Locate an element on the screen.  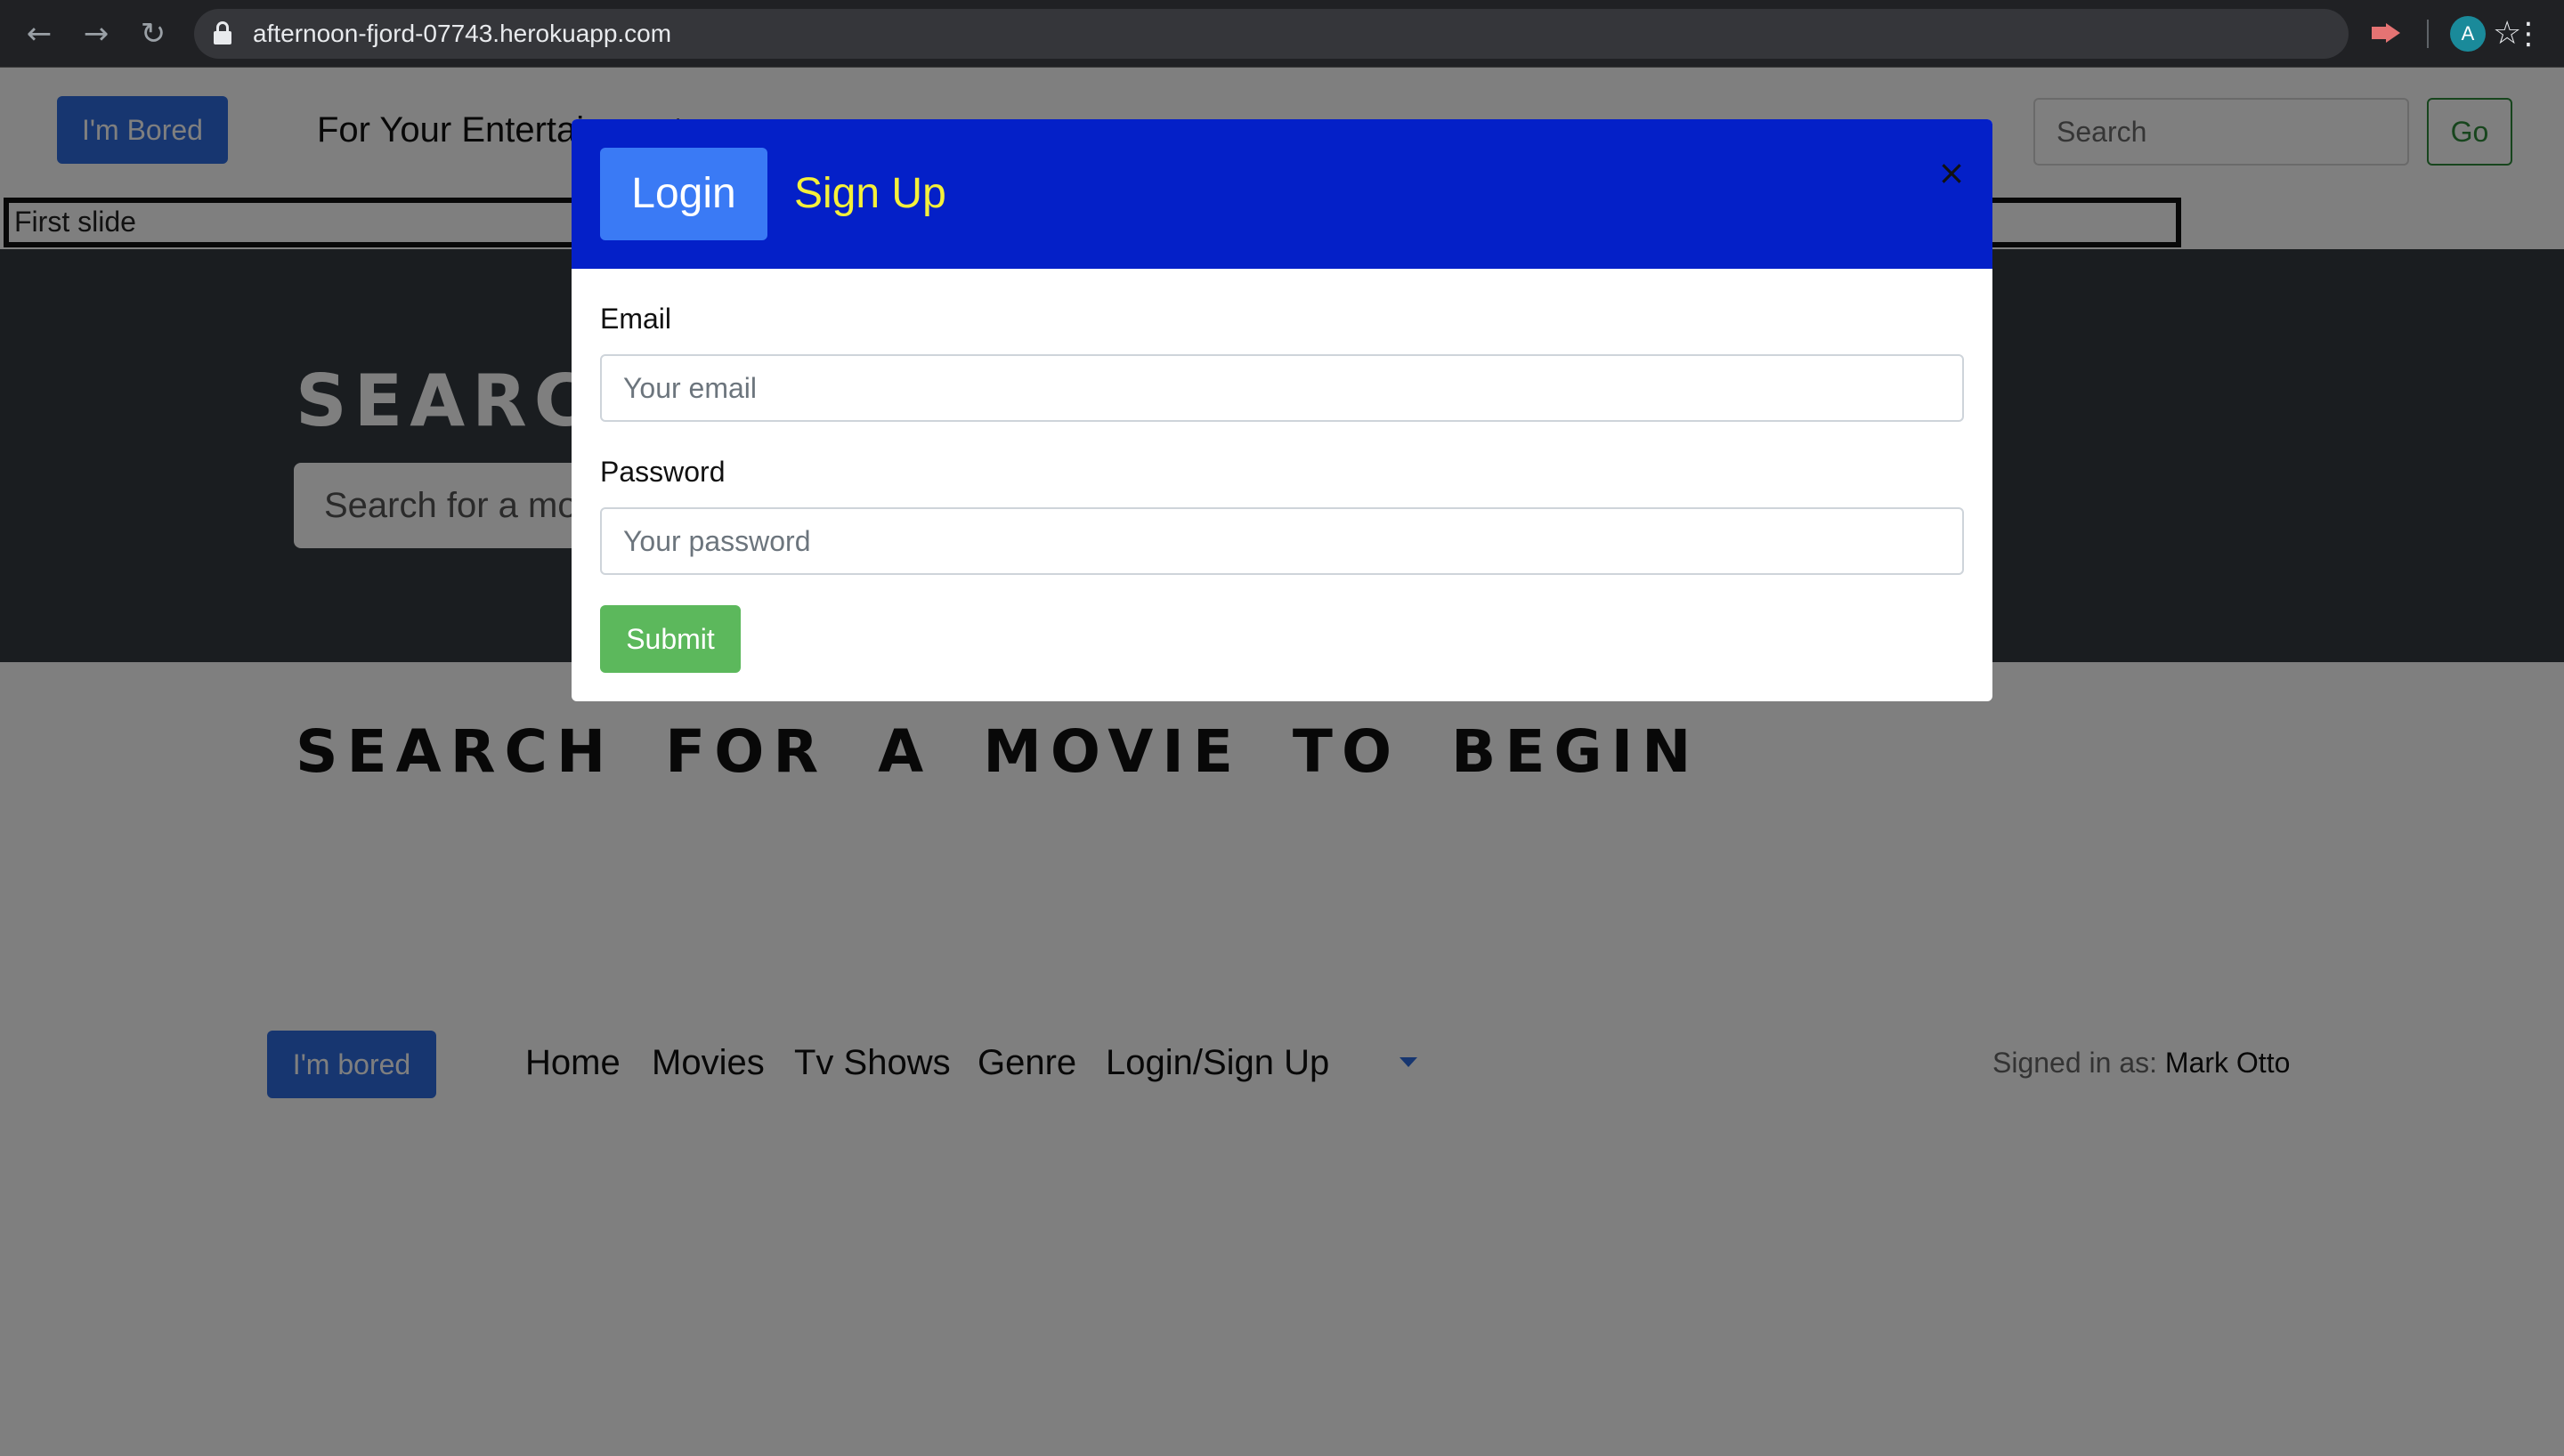
url-text: afternoon-fjord-07743.herokuapp.com is located at coordinates (462, 34).